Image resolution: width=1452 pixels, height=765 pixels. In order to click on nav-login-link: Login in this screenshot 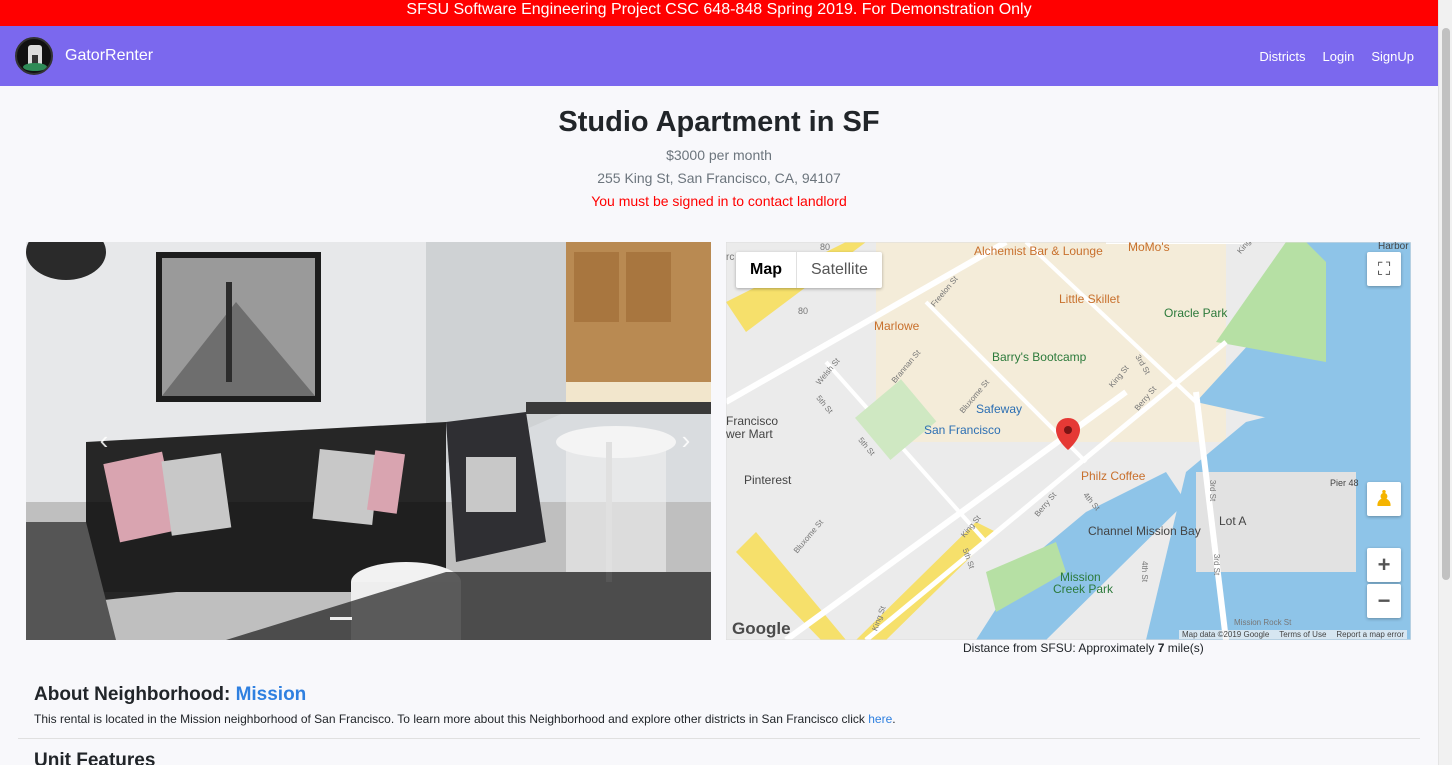, I will do `click(1339, 56)`.